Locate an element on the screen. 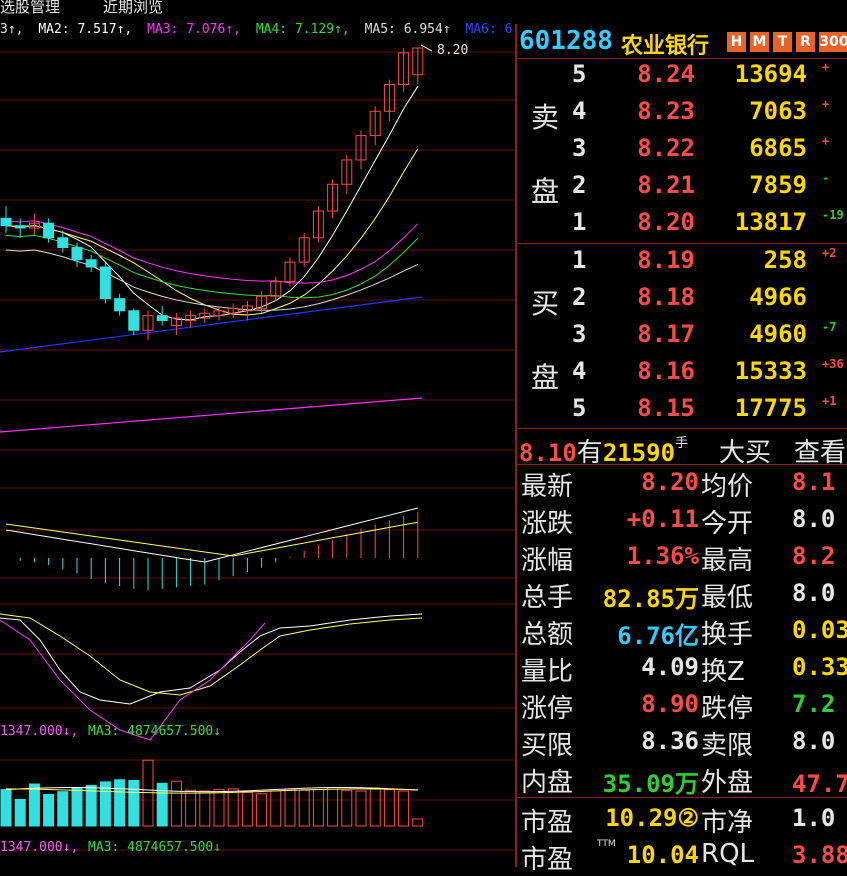  stat-row: 市盈 10.29② 市净 1.0 is located at coordinates (682, 820).